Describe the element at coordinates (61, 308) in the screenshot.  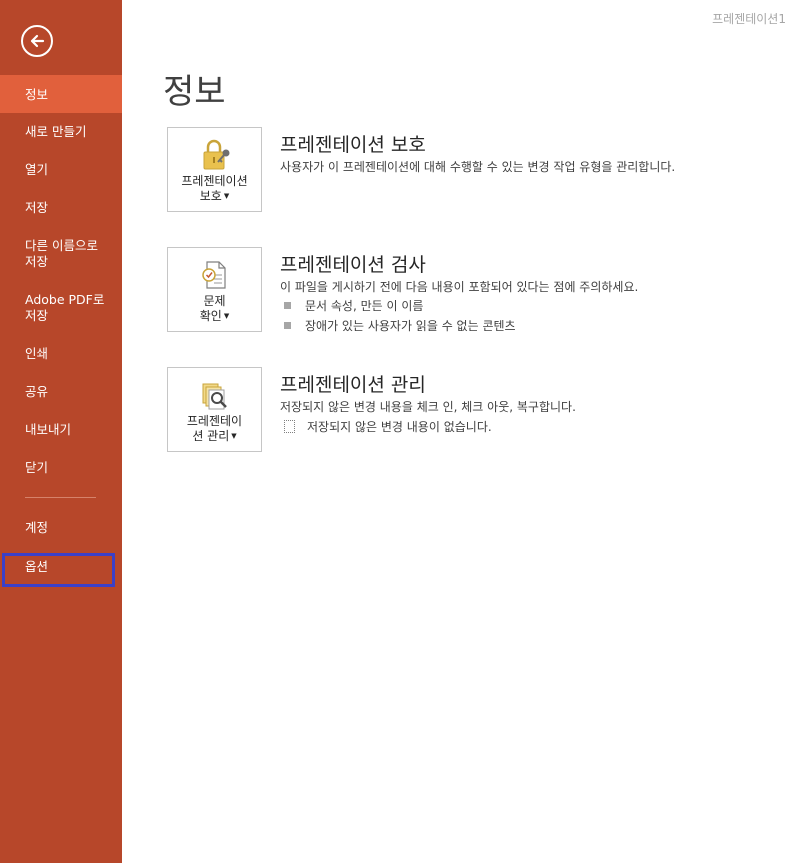
I see `nav-item-save-as-adobe-pdf: Adobe PDF로 저장` at that location.